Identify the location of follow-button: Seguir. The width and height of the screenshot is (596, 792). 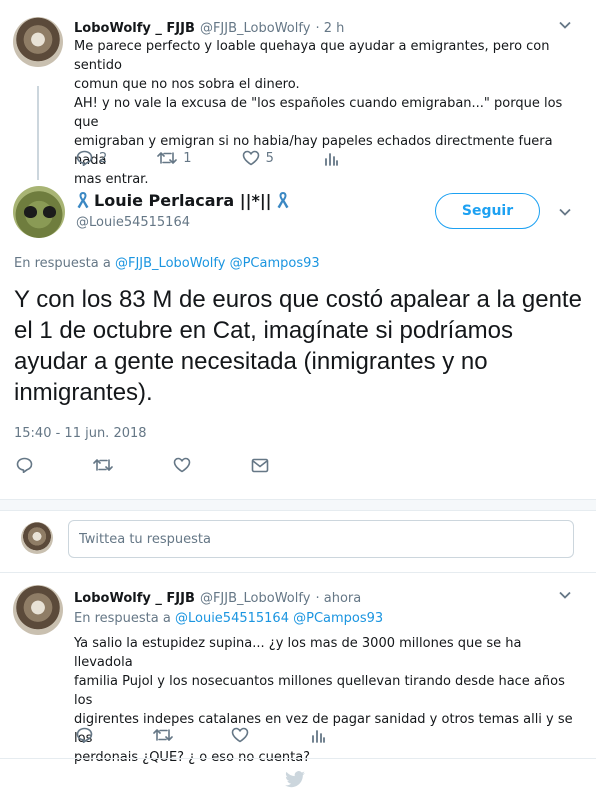
(487, 211).